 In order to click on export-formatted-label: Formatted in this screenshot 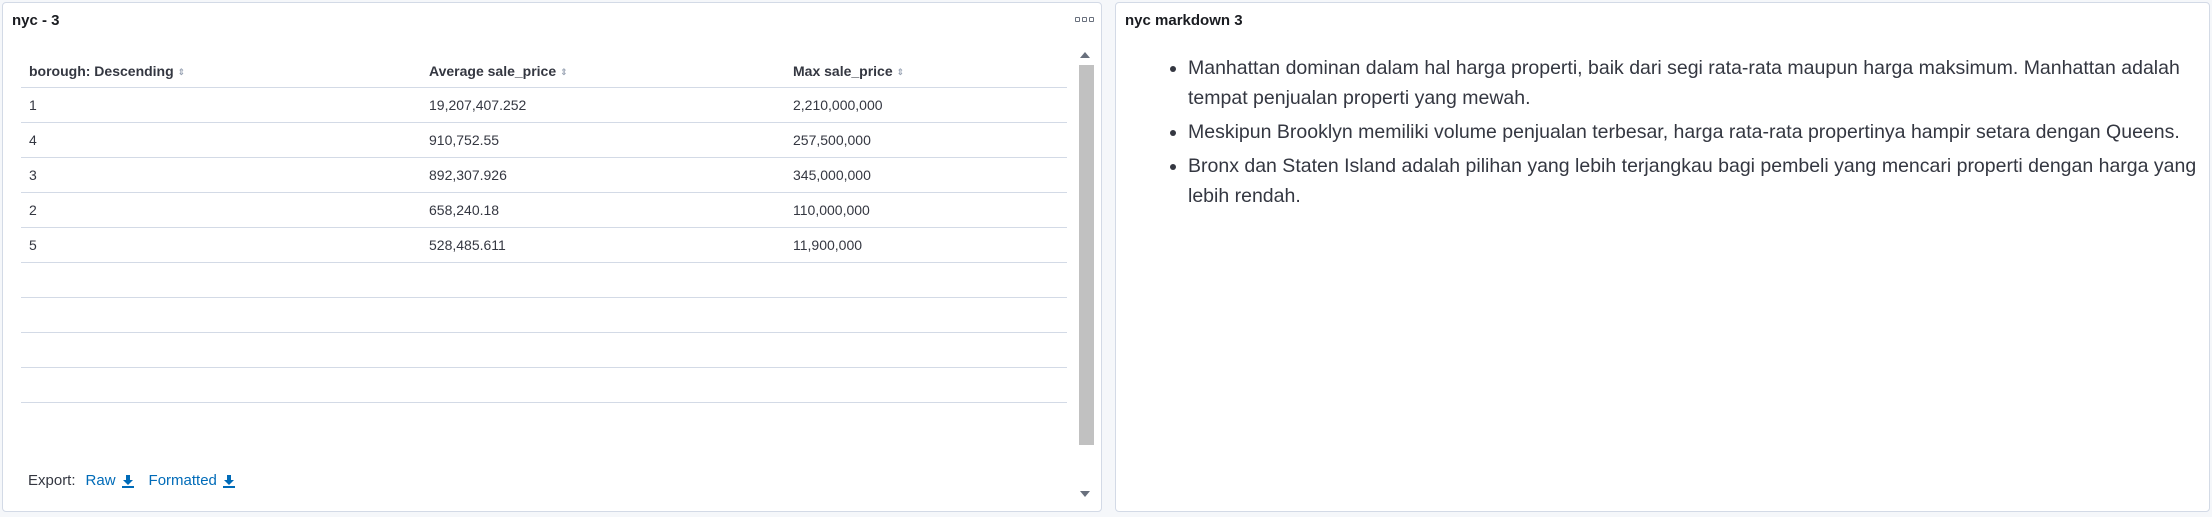, I will do `click(182, 480)`.